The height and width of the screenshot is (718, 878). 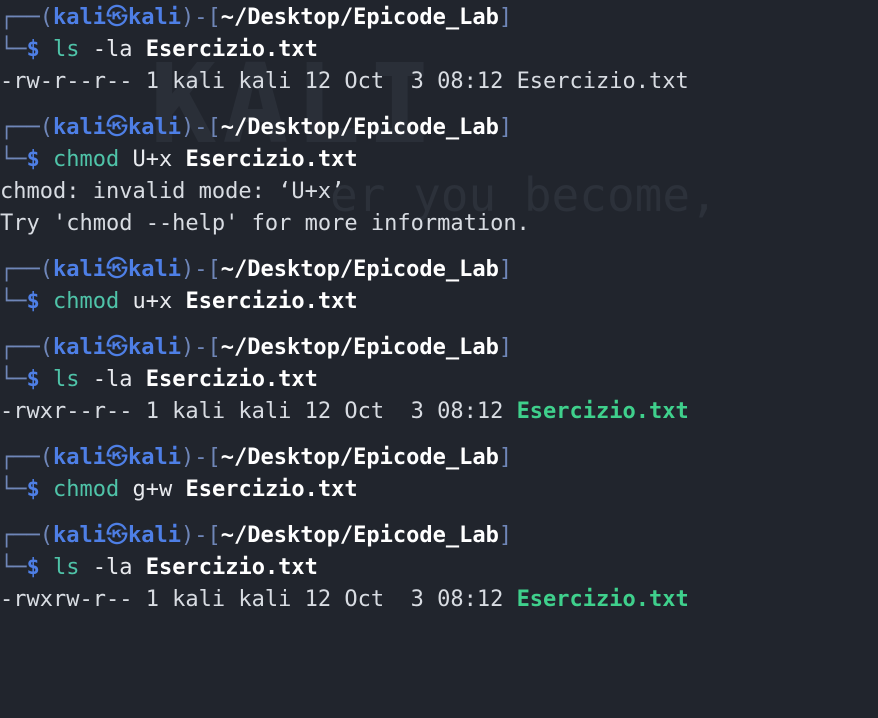 I want to click on output-line: chmod: invalid mode: ‘U+x’, so click(x=439, y=192).